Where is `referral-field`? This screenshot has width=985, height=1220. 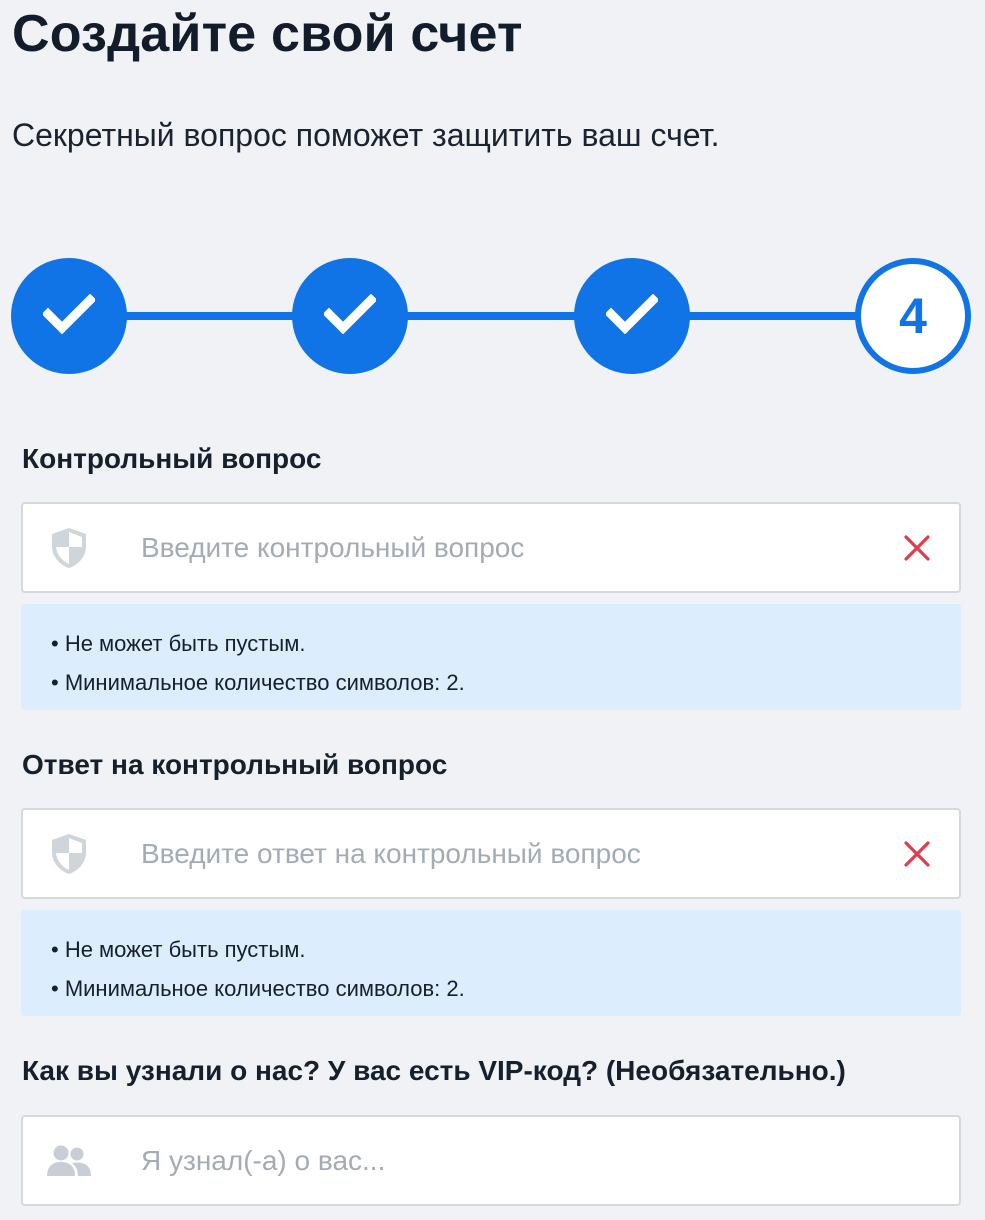
referral-field is located at coordinates (491, 1160).